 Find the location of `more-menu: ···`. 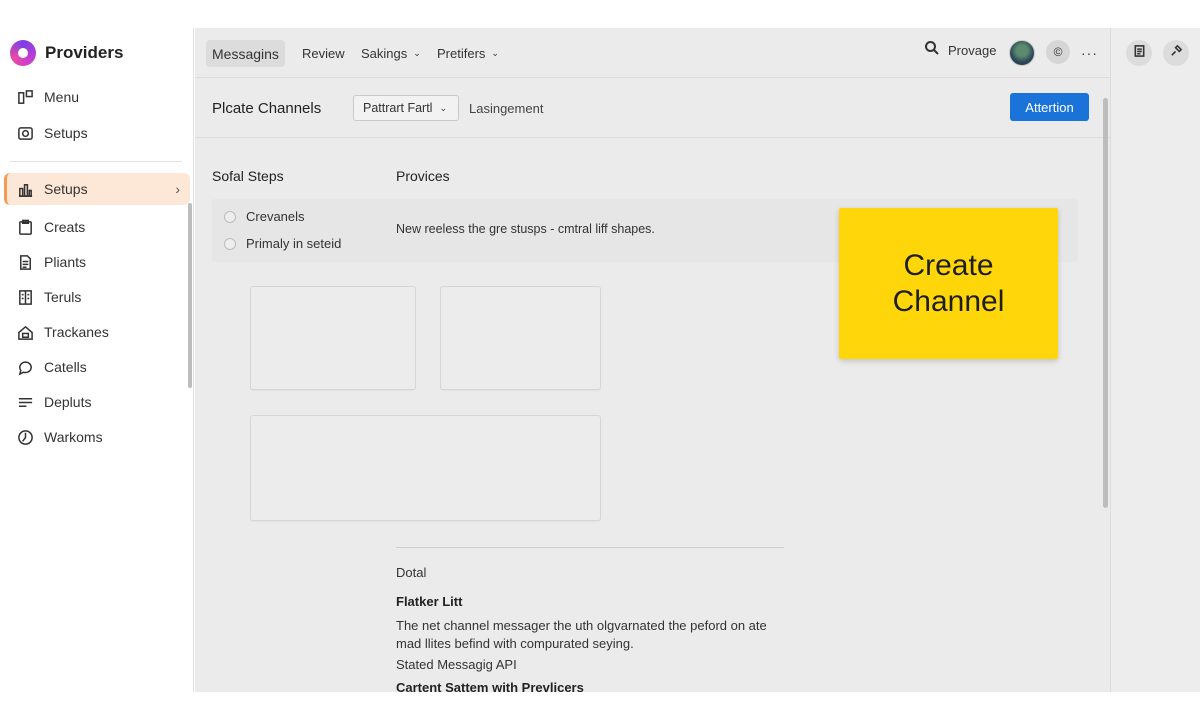

more-menu: ··· is located at coordinates (1089, 53).